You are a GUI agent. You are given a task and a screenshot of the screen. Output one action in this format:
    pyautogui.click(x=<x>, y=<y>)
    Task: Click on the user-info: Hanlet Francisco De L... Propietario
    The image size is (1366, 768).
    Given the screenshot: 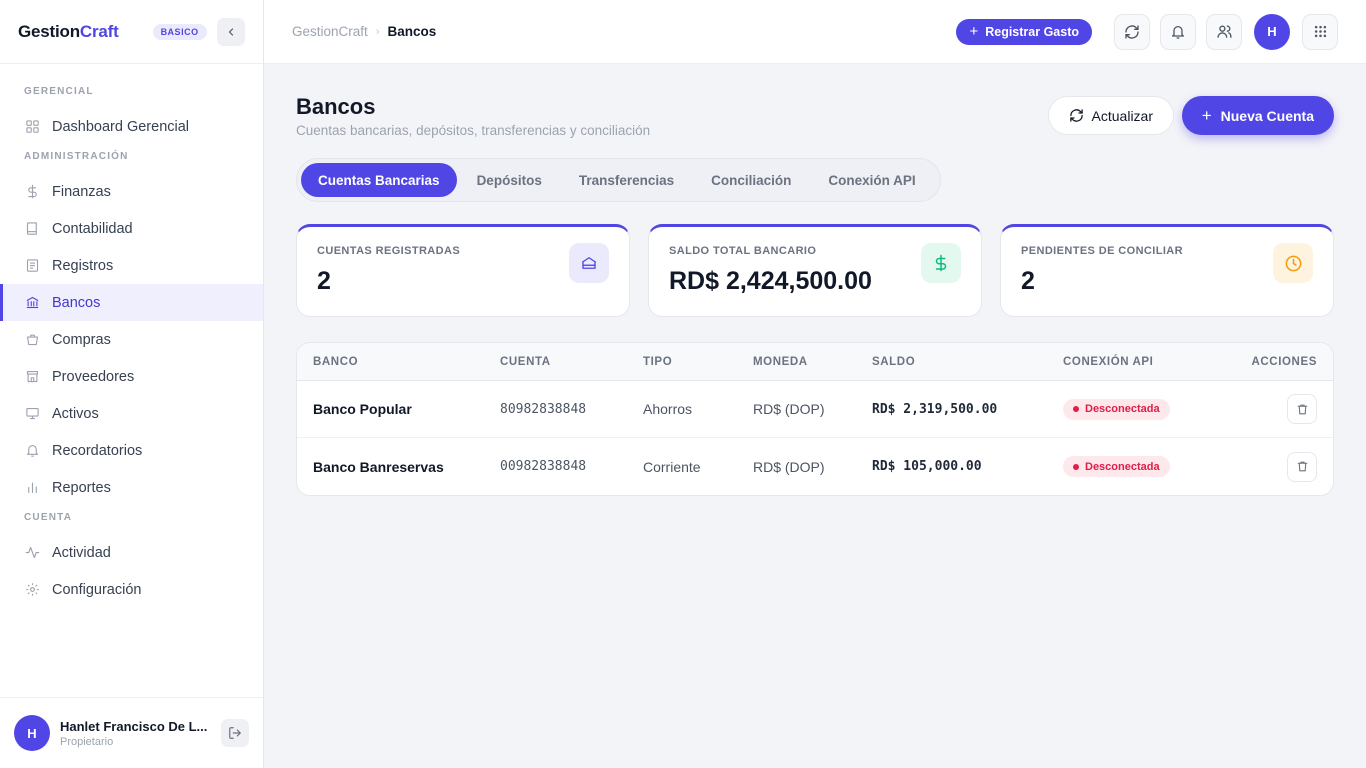 What is the action you would take?
    pyautogui.click(x=135, y=733)
    